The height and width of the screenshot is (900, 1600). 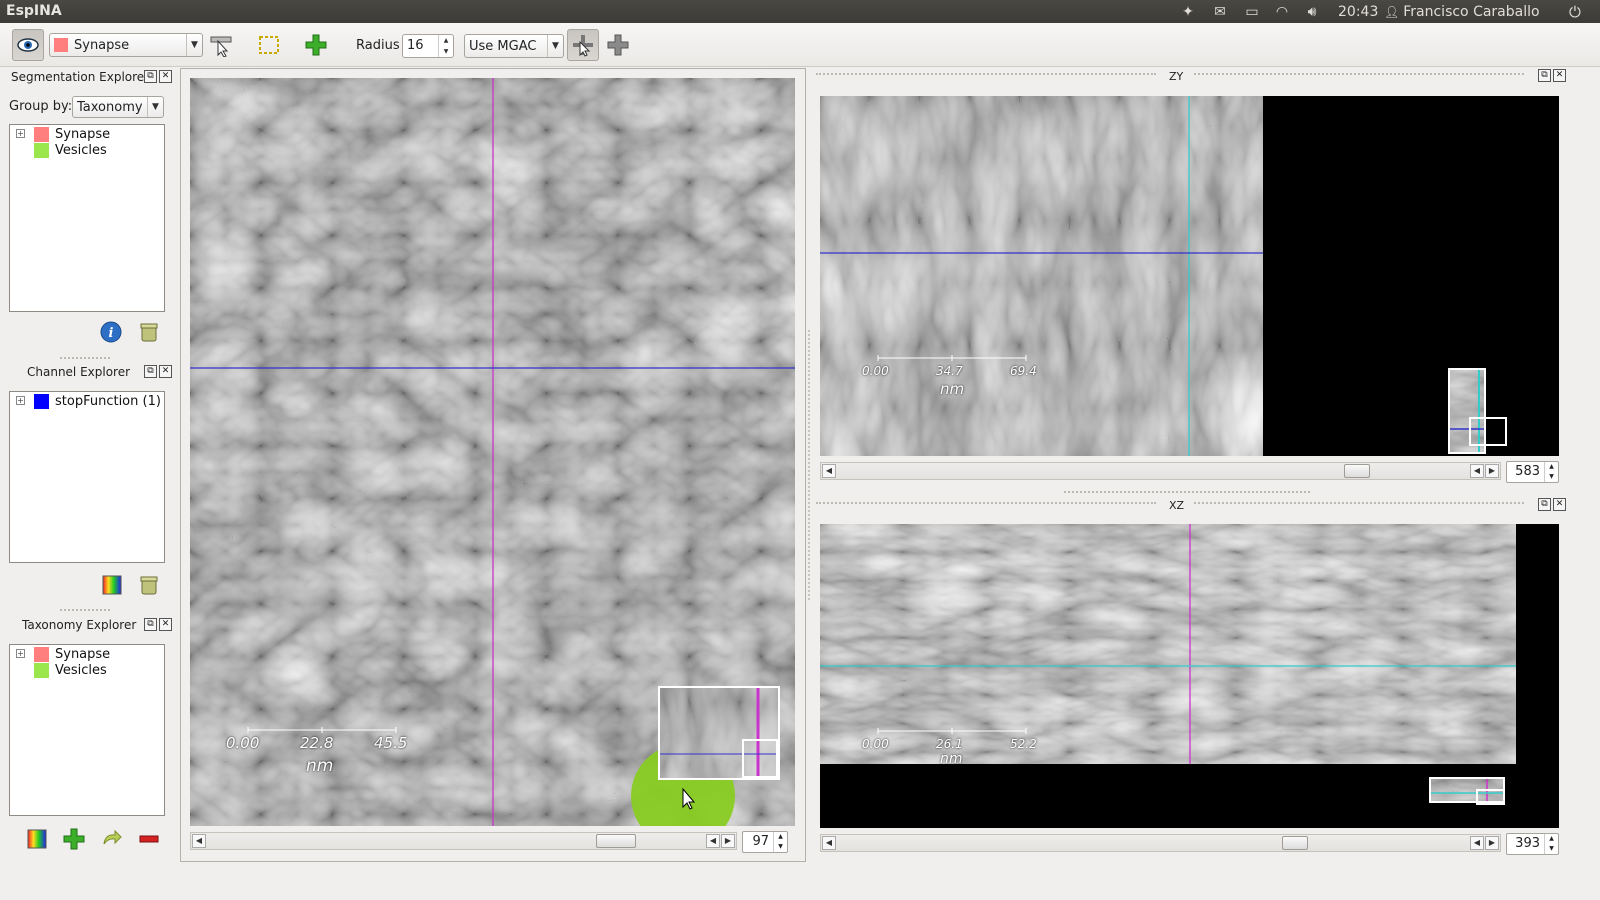 I want to click on zy-slice-spinbox: 583 ▲ ▼, so click(x=1532, y=472).